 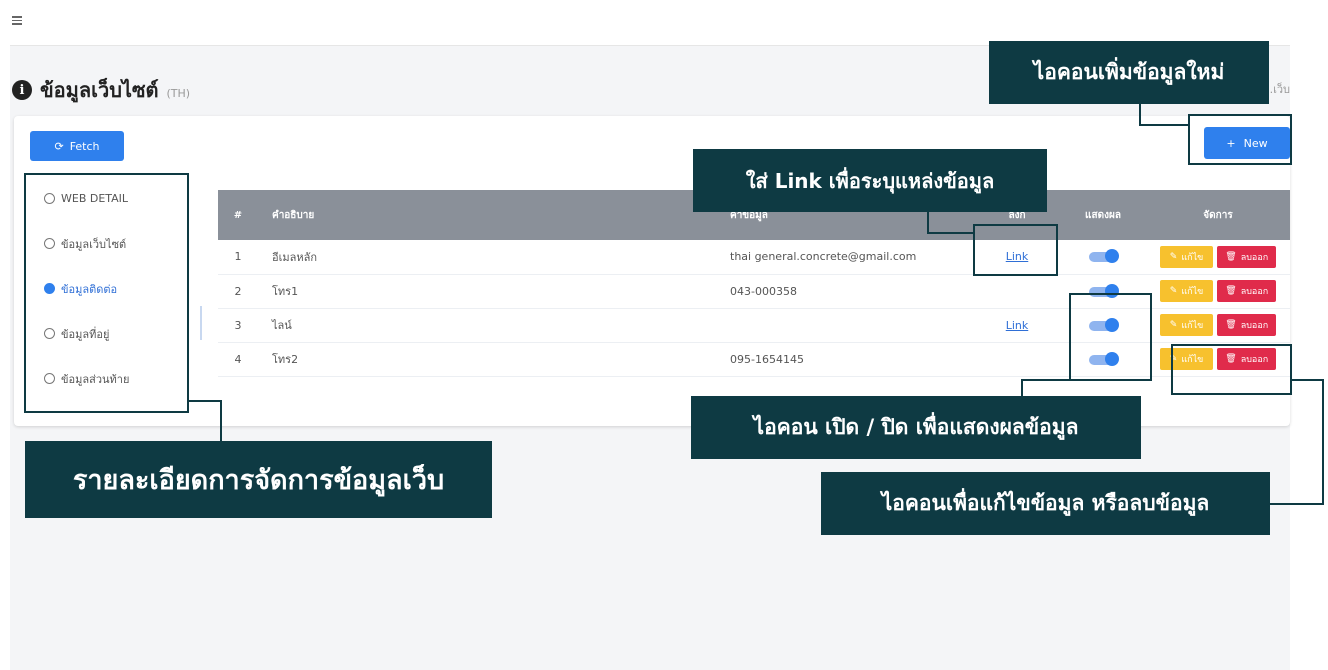 I want to click on row-description: ไลน์, so click(x=487, y=325).